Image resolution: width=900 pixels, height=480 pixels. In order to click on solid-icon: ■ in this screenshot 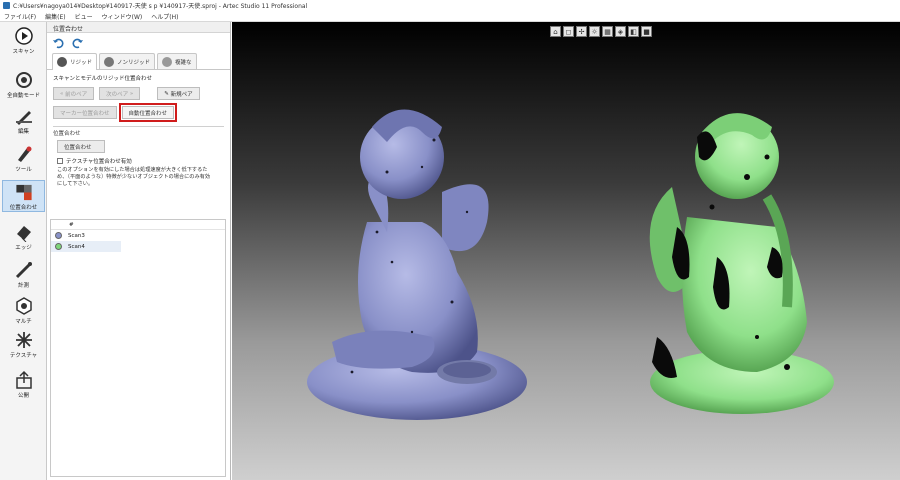, I will do `click(646, 31)`.